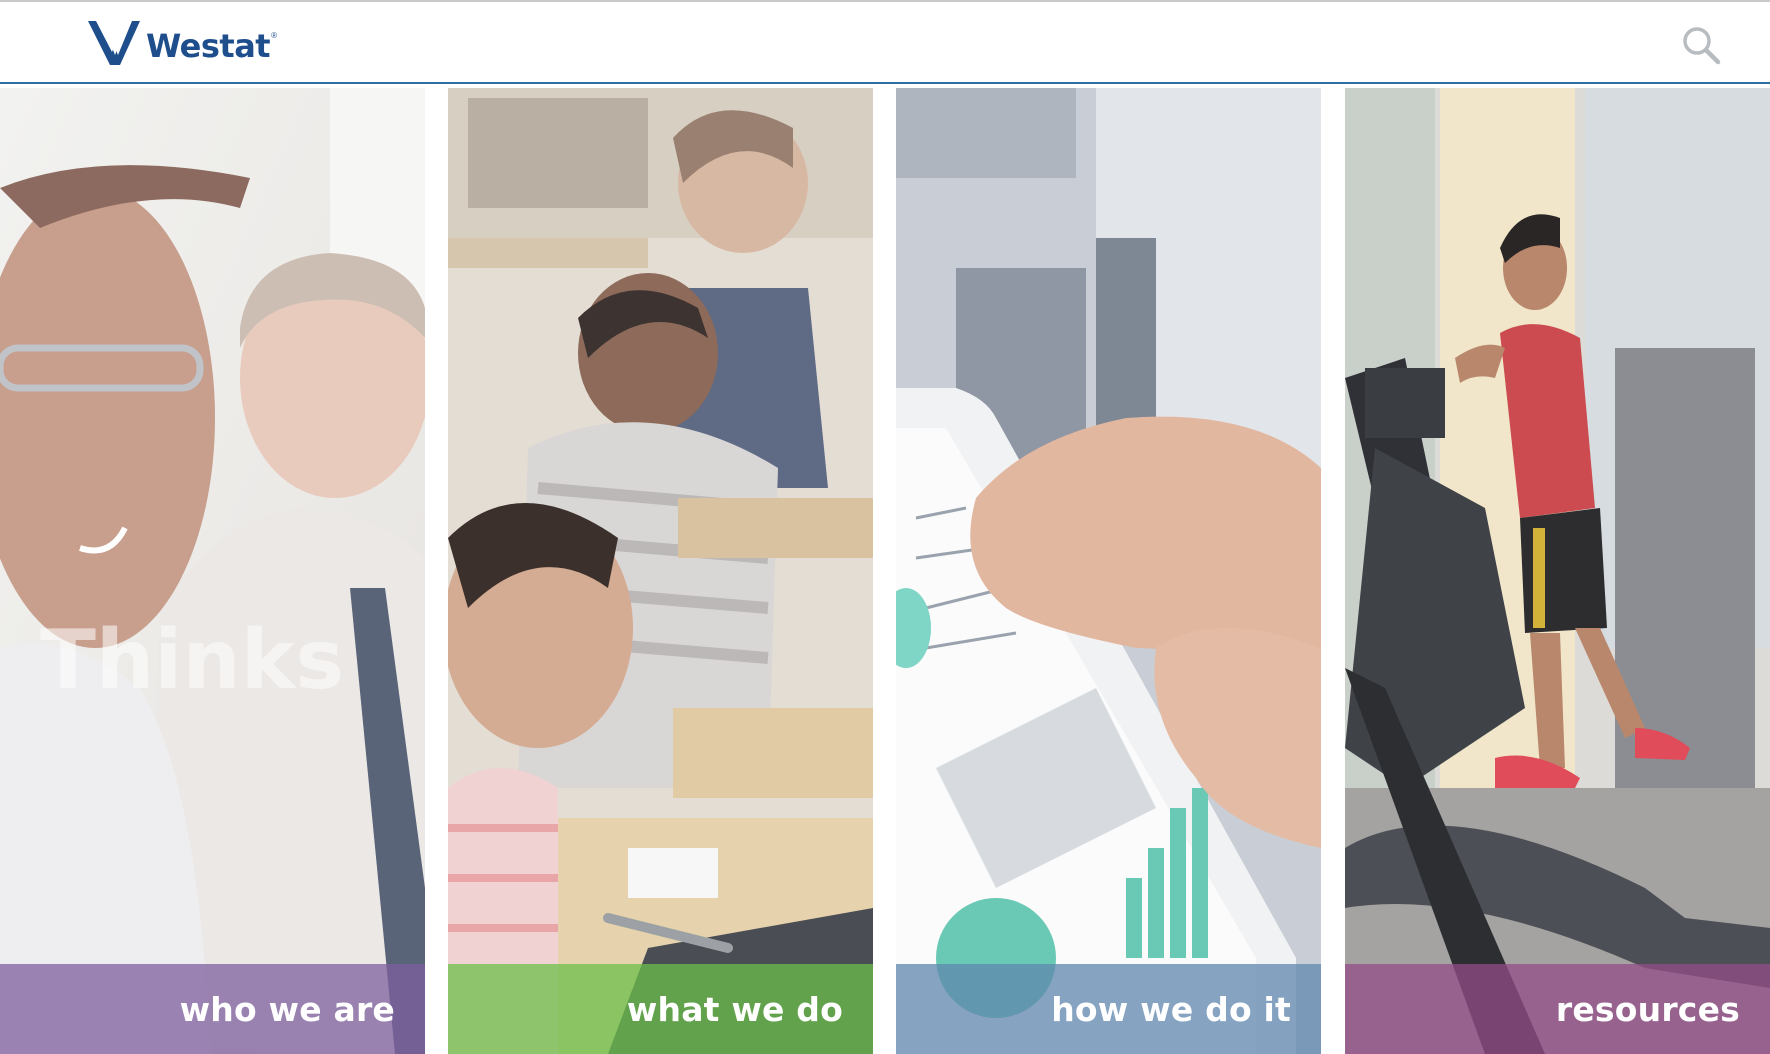 Image resolution: width=1770 pixels, height=1054 pixels. I want to click on westat-logo-icon, so click(114, 43).